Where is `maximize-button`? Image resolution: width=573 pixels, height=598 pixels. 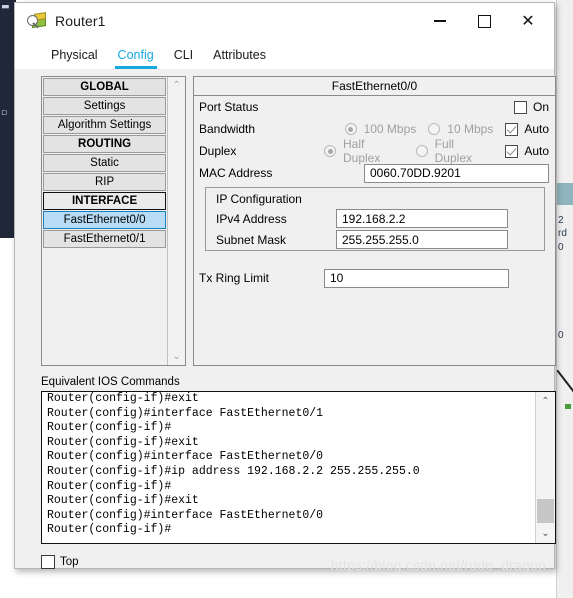 maximize-button is located at coordinates (484, 21).